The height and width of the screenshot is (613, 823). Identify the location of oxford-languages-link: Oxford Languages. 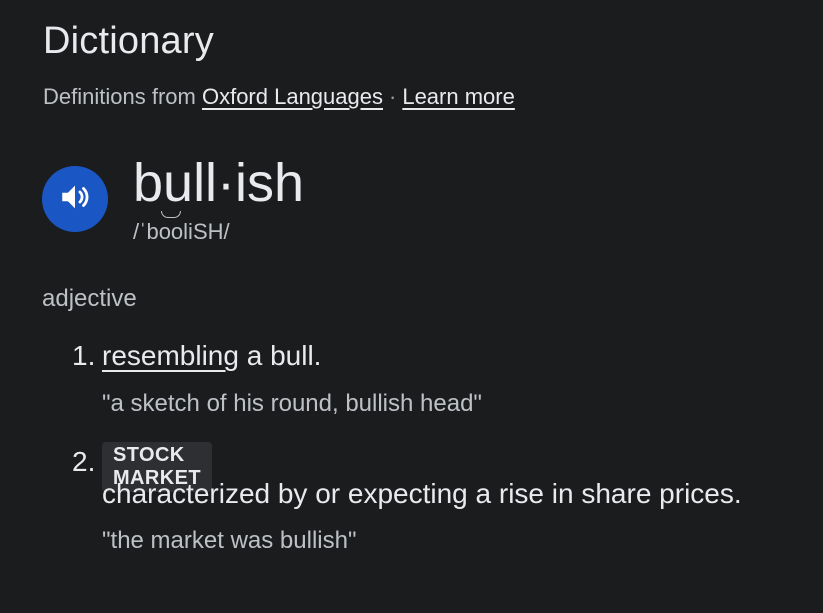
(292, 96).